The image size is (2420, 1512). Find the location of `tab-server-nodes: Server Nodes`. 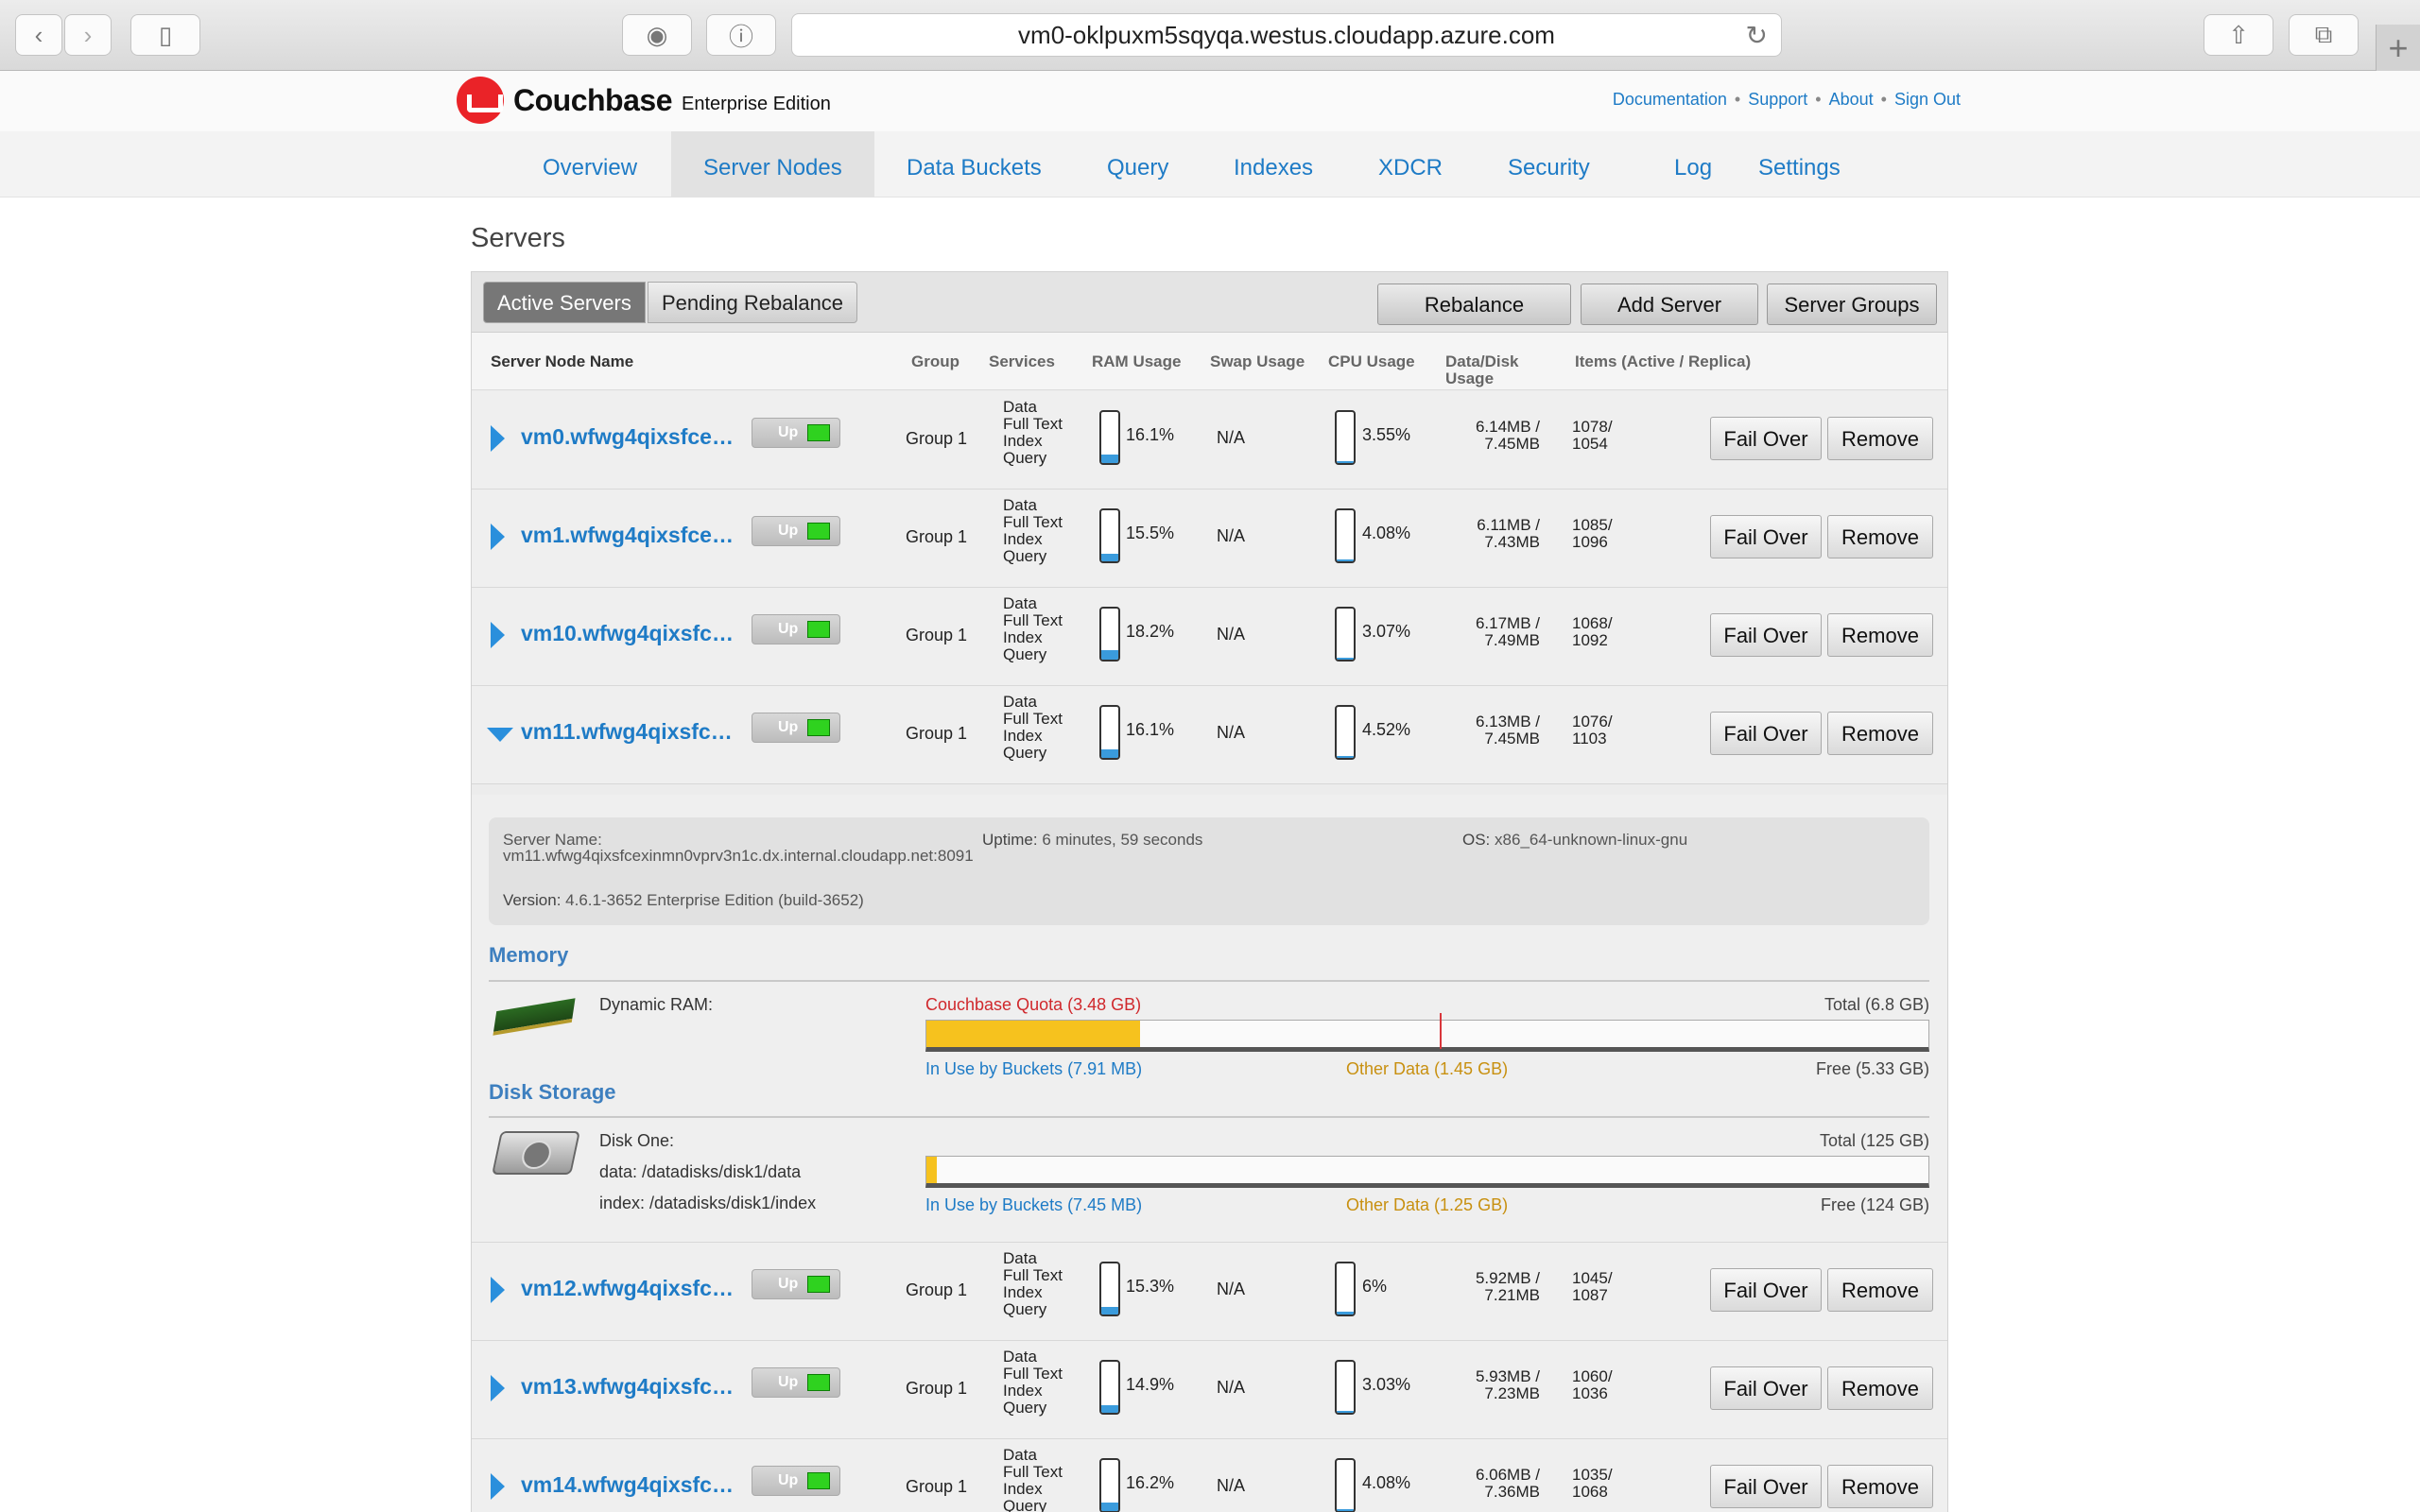

tab-server-nodes: Server Nodes is located at coordinates (772, 164).